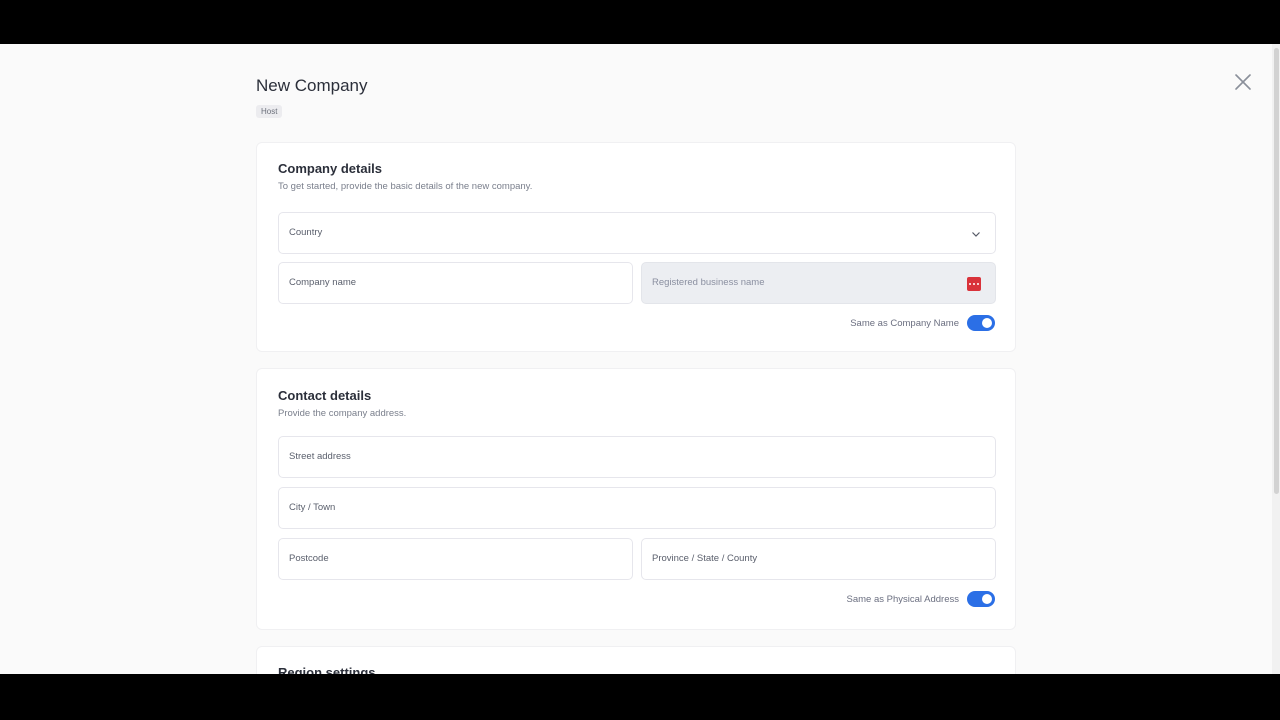 The image size is (1280, 720). Describe the element at coordinates (455, 283) in the screenshot. I see `company-name-input: Company name` at that location.